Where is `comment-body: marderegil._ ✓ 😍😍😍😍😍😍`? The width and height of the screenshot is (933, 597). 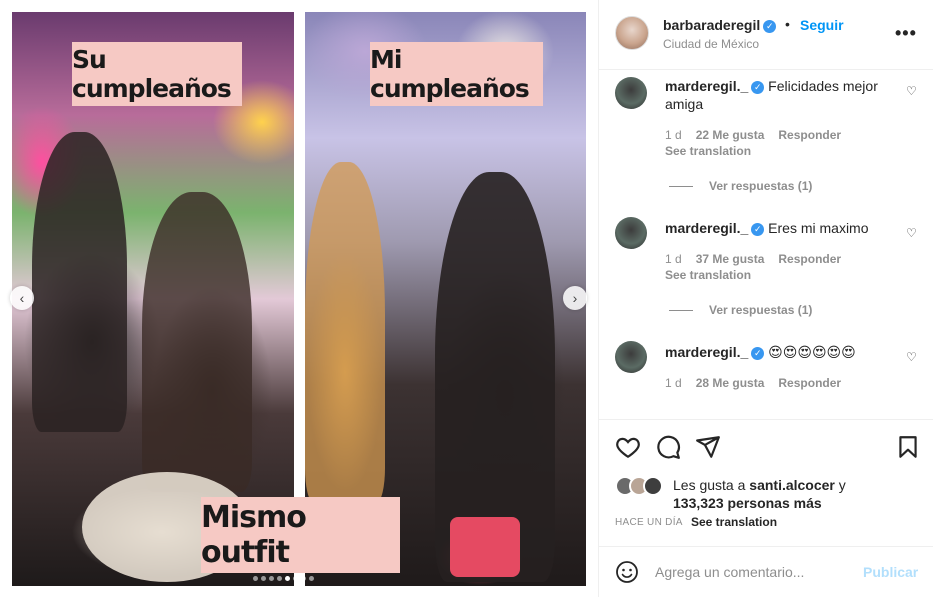
comment-body: marderegil._ ✓ 😍😍😍😍😍😍 is located at coordinates (785, 352).